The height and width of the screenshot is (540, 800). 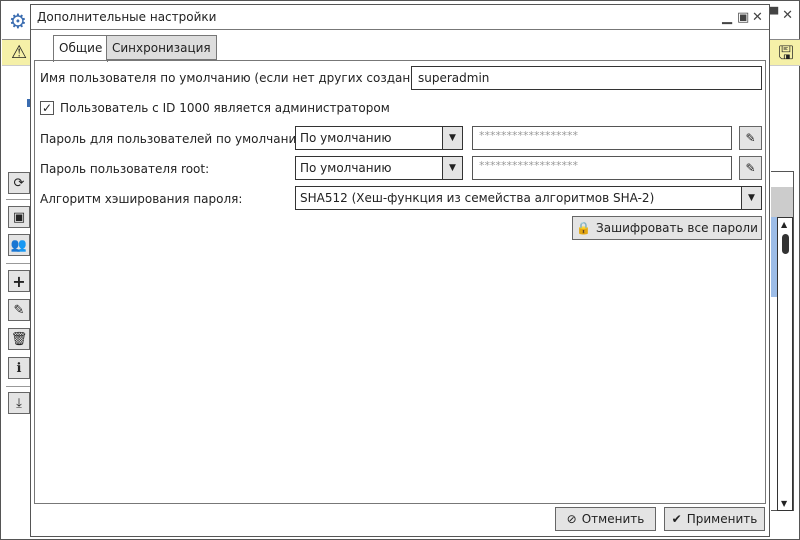 I want to click on edit-root-password-button: ✎, so click(x=750, y=168).